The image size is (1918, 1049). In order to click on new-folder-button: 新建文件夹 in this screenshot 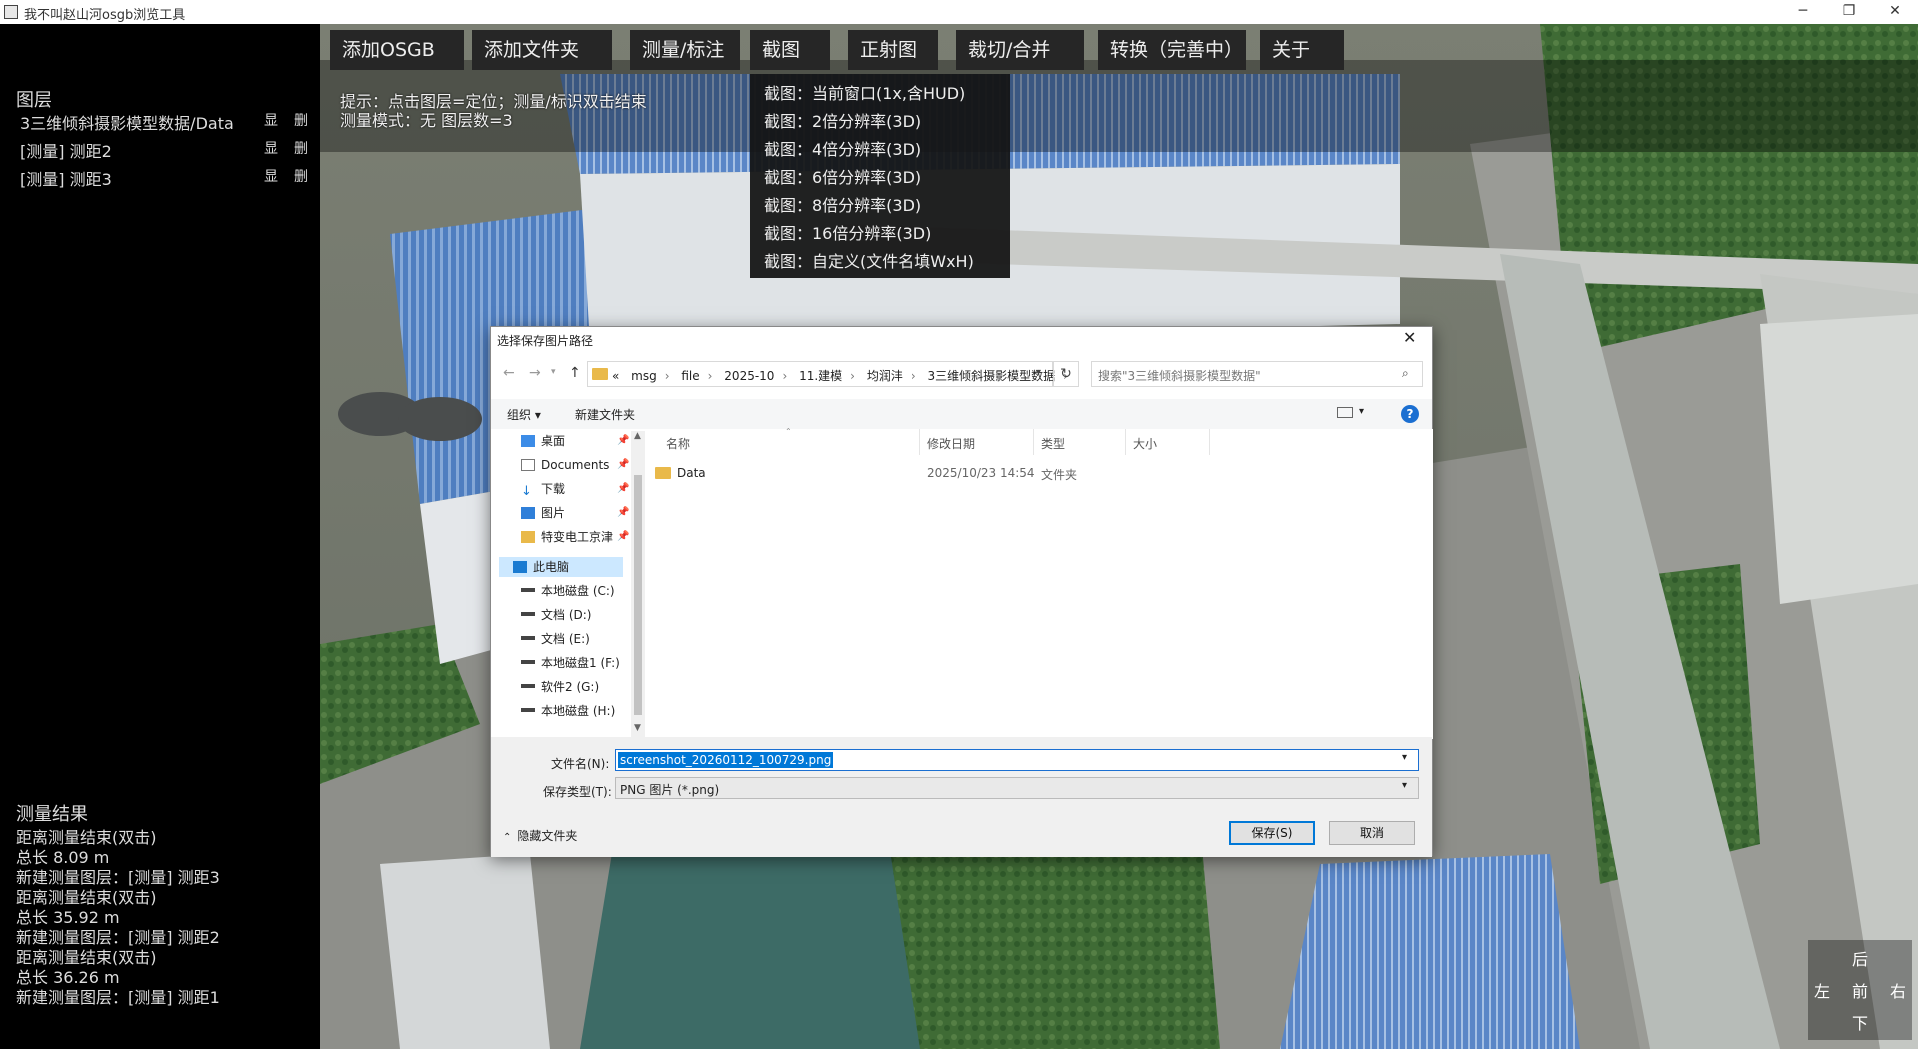, I will do `click(605, 414)`.